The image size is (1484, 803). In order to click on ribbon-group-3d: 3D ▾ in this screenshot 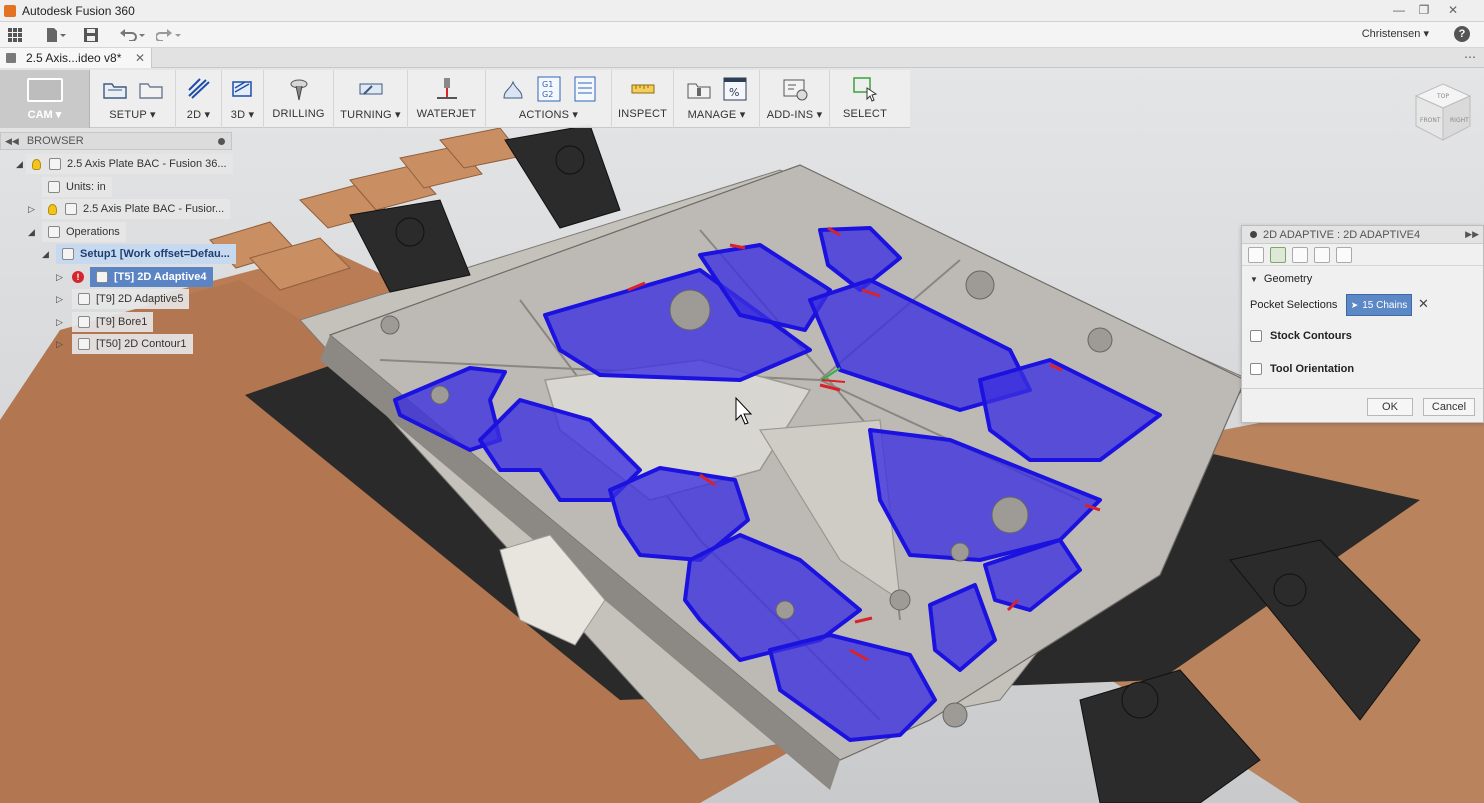, I will do `click(243, 99)`.